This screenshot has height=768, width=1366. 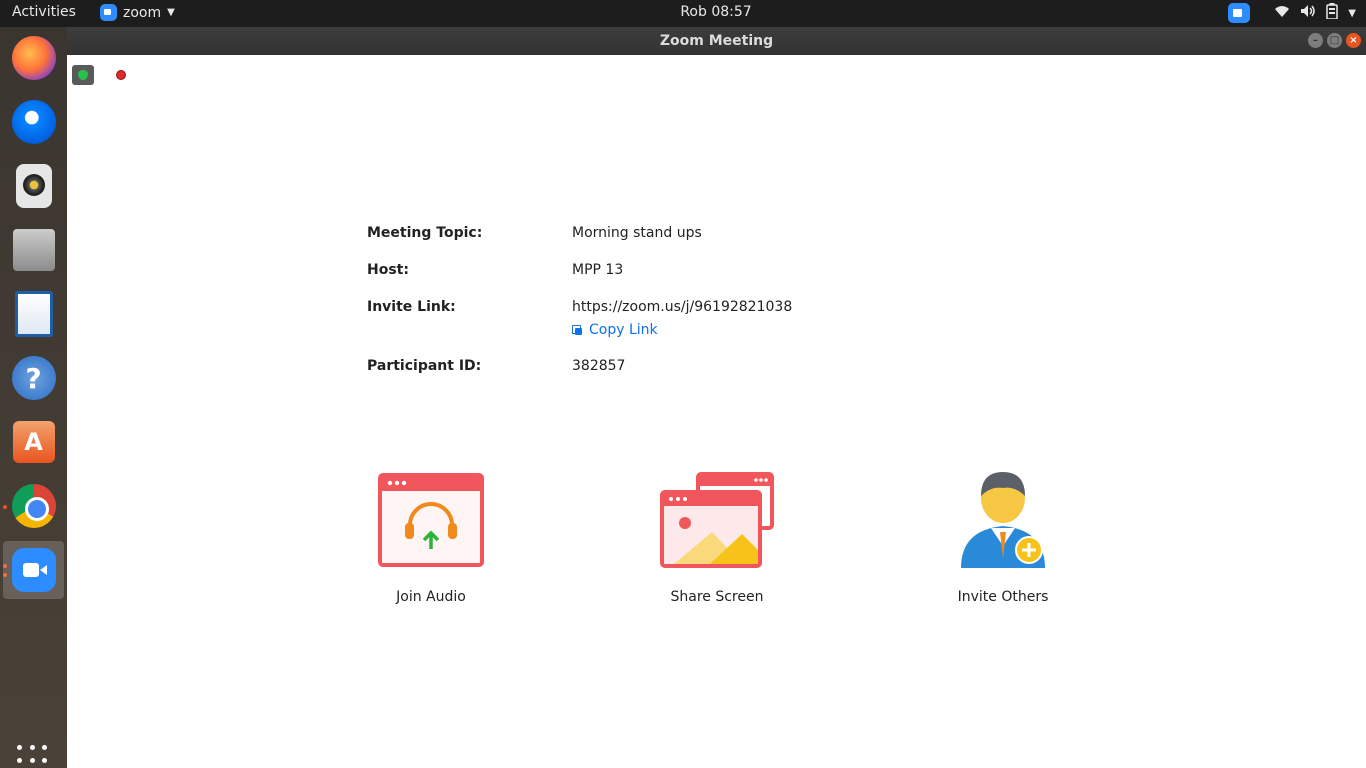 What do you see at coordinates (431, 520) in the screenshot?
I see `join-audio-icon` at bounding box center [431, 520].